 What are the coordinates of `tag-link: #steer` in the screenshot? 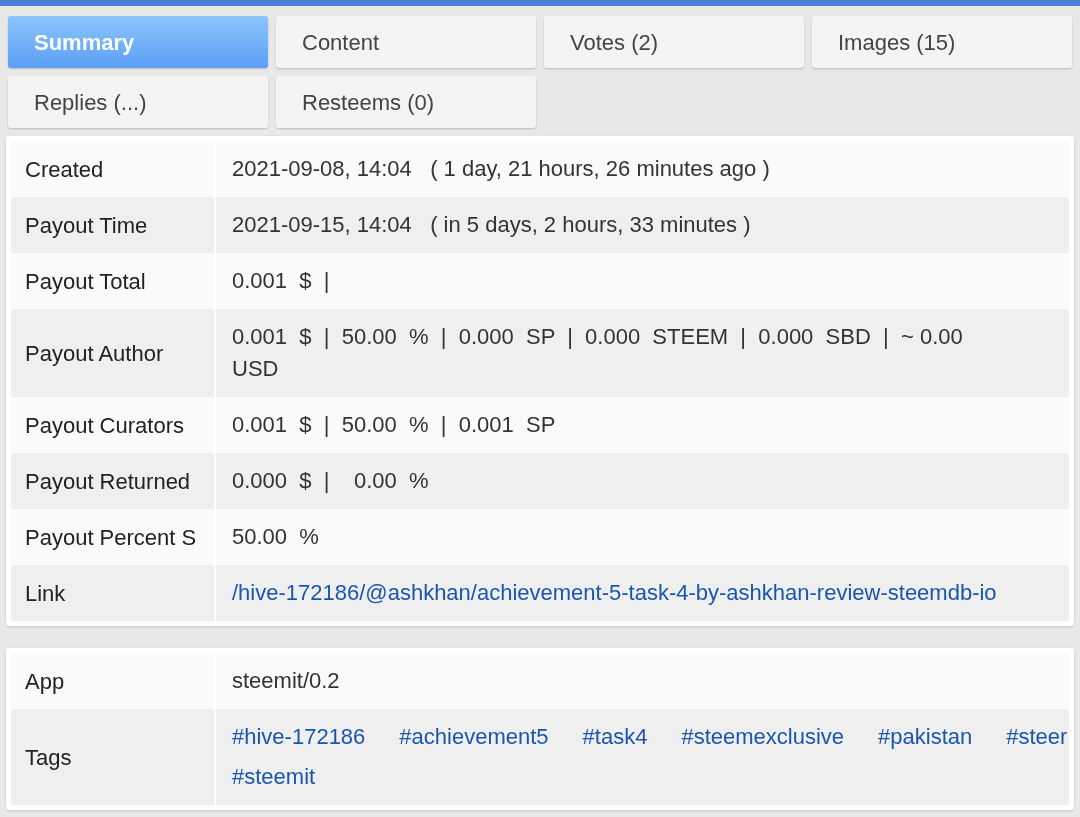 It's located at (1037, 737).